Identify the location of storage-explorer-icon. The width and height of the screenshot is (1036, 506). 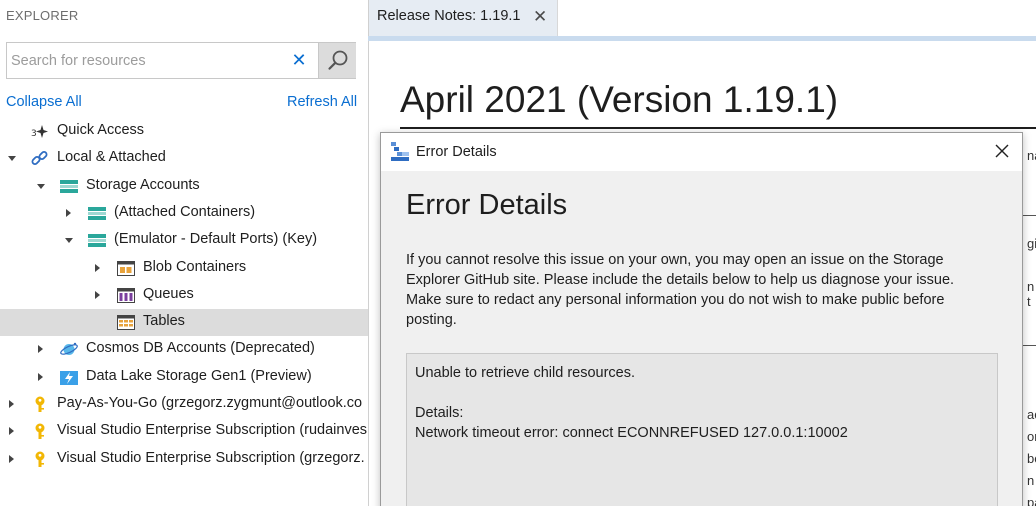
(400, 151).